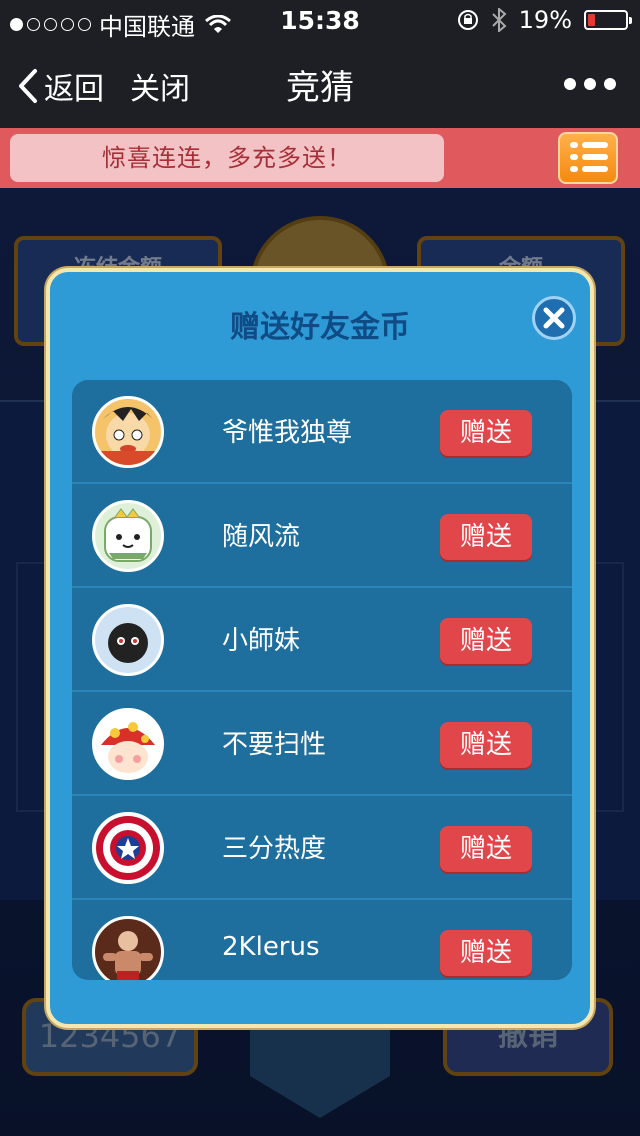 The width and height of the screenshot is (640, 1136). I want to click on friend-name: 爷惟我独尊, so click(287, 433).